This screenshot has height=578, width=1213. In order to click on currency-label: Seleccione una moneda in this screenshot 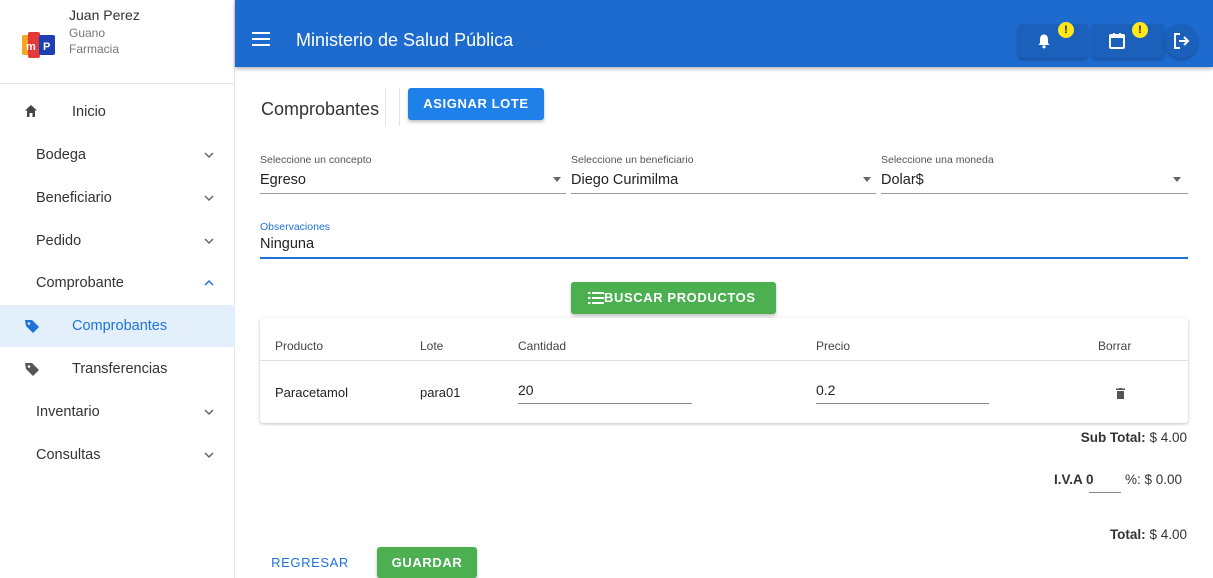, I will do `click(937, 160)`.